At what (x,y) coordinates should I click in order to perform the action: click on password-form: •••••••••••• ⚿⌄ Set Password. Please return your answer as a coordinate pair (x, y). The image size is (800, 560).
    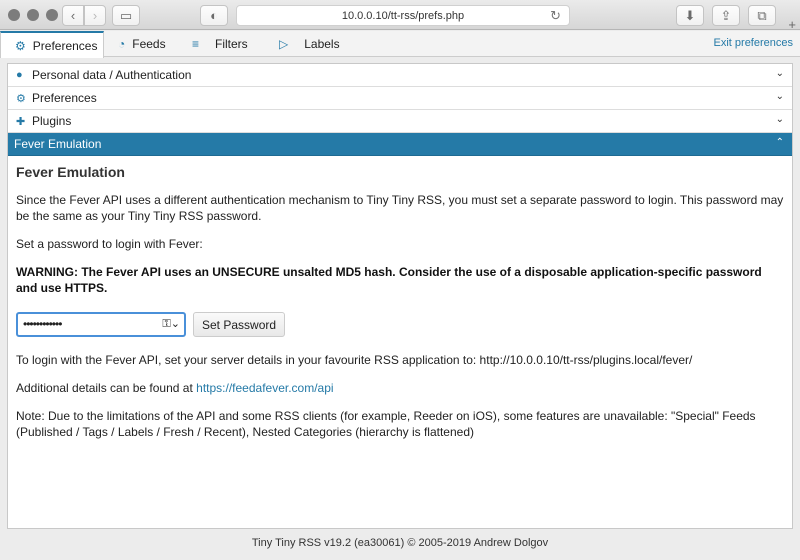
    Looking at the image, I should click on (400, 325).